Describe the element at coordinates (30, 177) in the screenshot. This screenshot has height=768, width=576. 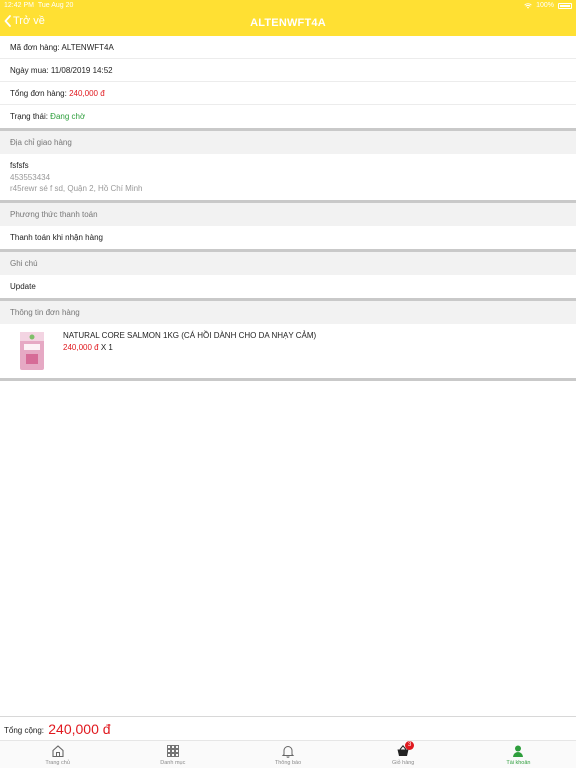
I see `recipient-phone: 453553434` at that location.